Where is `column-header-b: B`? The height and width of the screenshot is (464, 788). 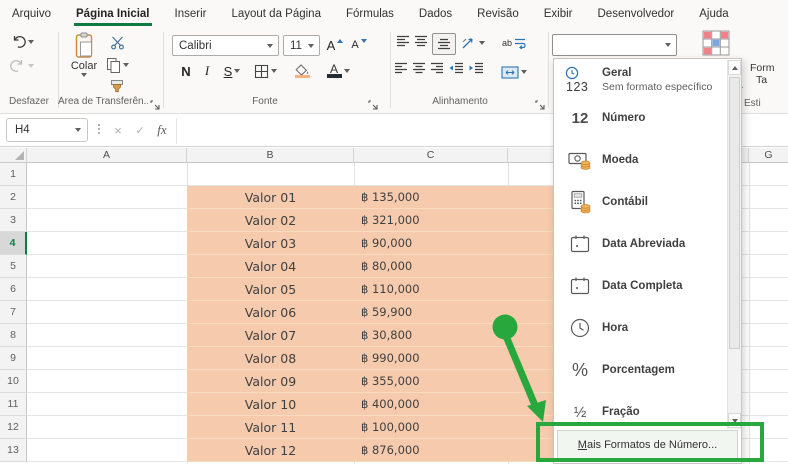
column-header-b: B is located at coordinates (270, 155).